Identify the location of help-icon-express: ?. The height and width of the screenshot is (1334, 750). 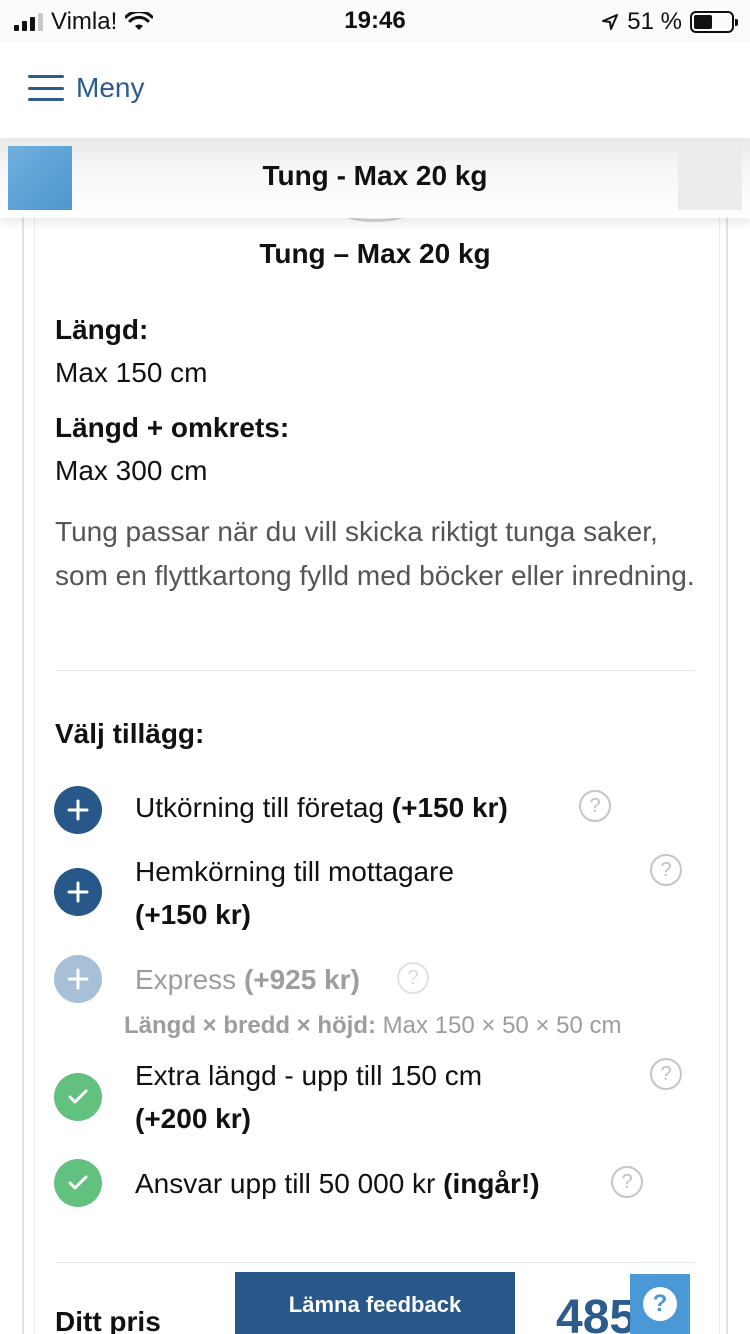
(413, 978).